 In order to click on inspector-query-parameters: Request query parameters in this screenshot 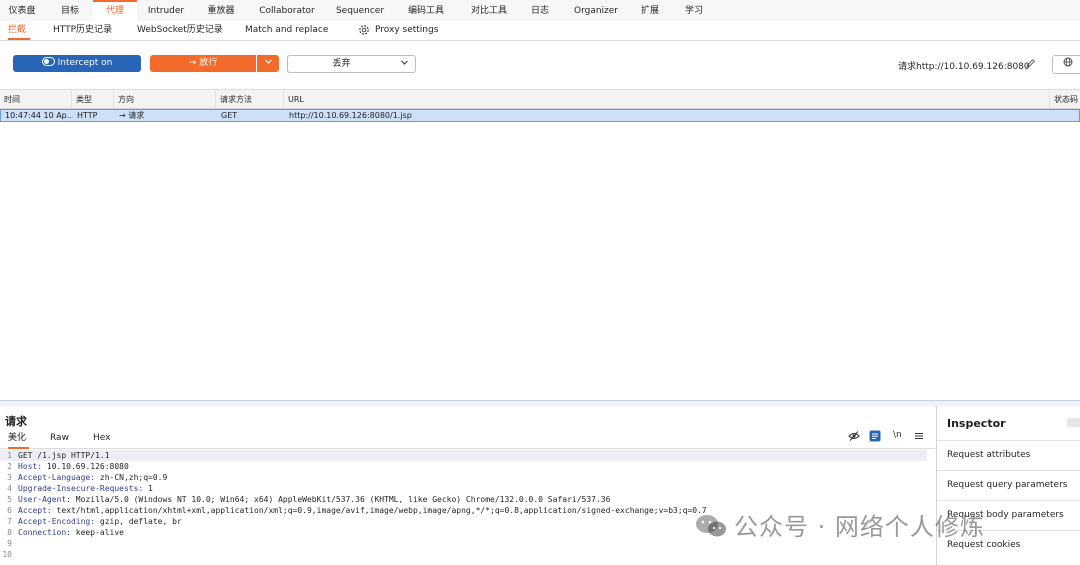, I will do `click(1008, 484)`.